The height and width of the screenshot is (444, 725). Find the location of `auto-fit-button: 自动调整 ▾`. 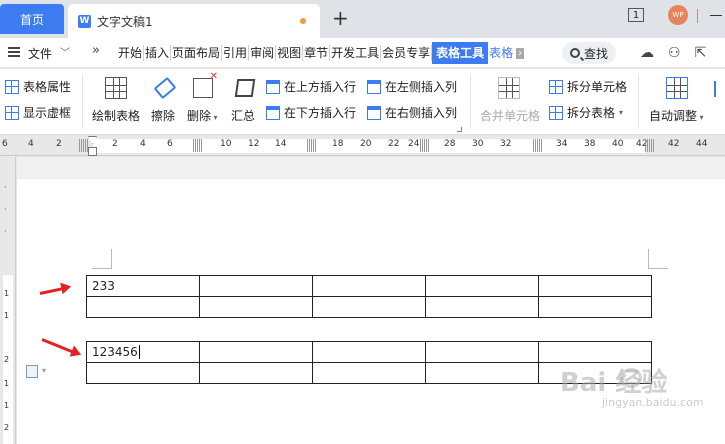

auto-fit-button: 自动调整 ▾ is located at coordinates (676, 115).